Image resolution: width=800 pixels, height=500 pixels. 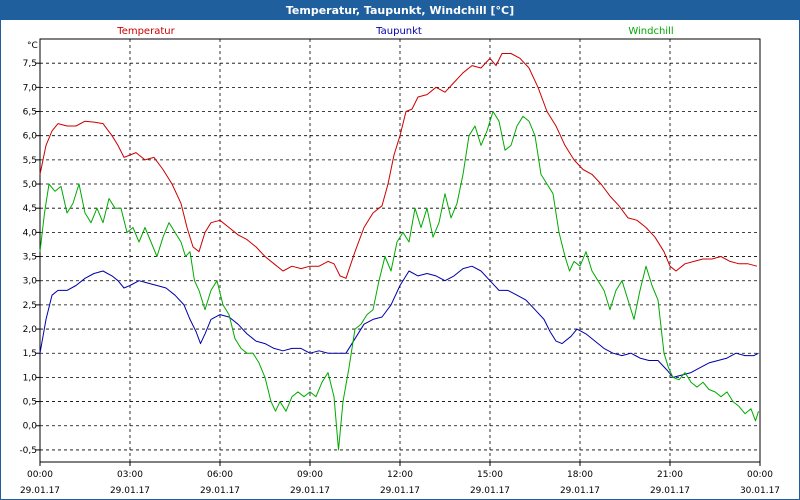 I want to click on y-tick-label: 4,5, so click(x=30, y=209).